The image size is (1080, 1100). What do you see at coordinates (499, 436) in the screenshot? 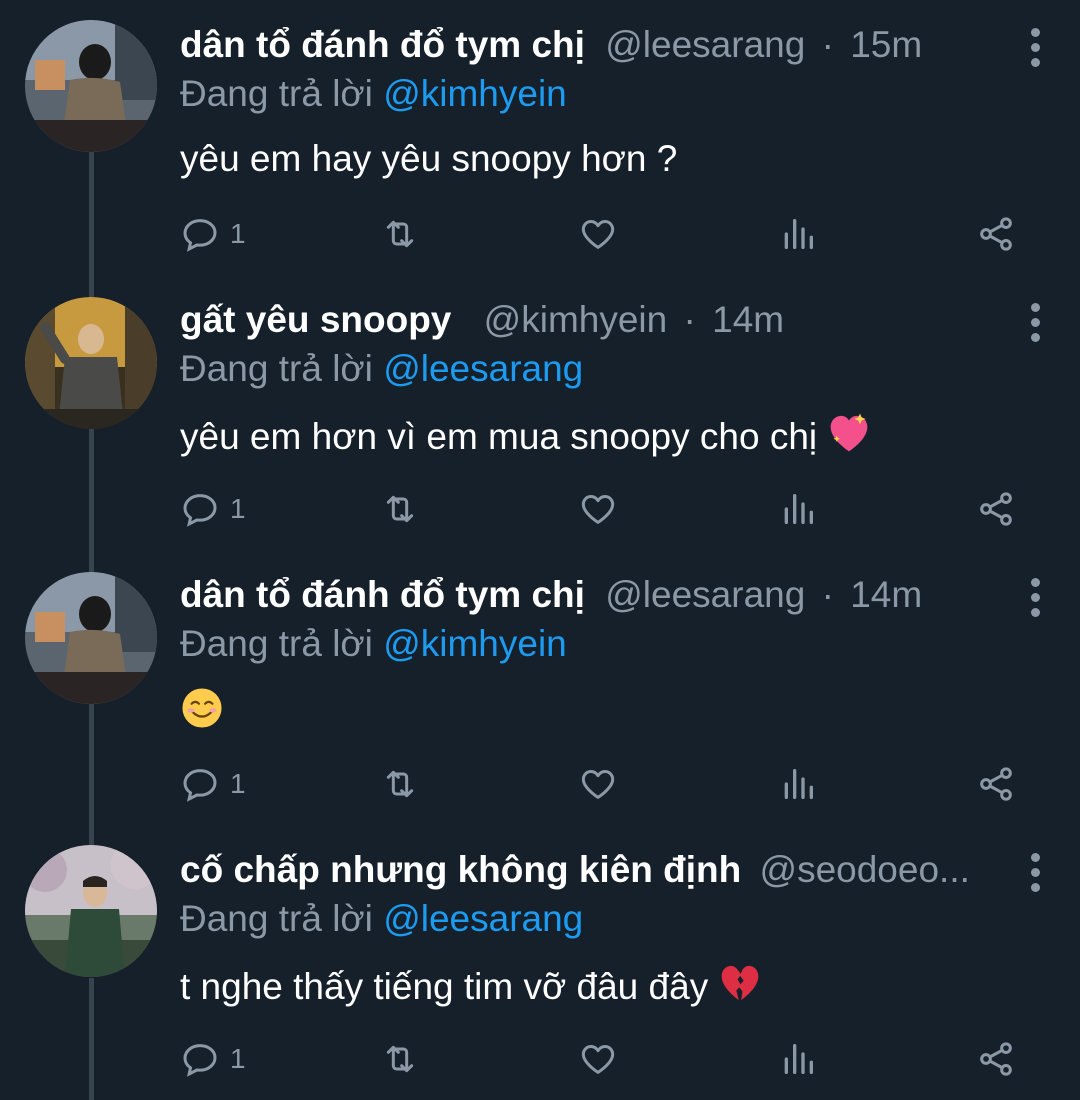
I see `tweet-text-content: yêu em hơn vì em mua snoopy cho chị` at bounding box center [499, 436].